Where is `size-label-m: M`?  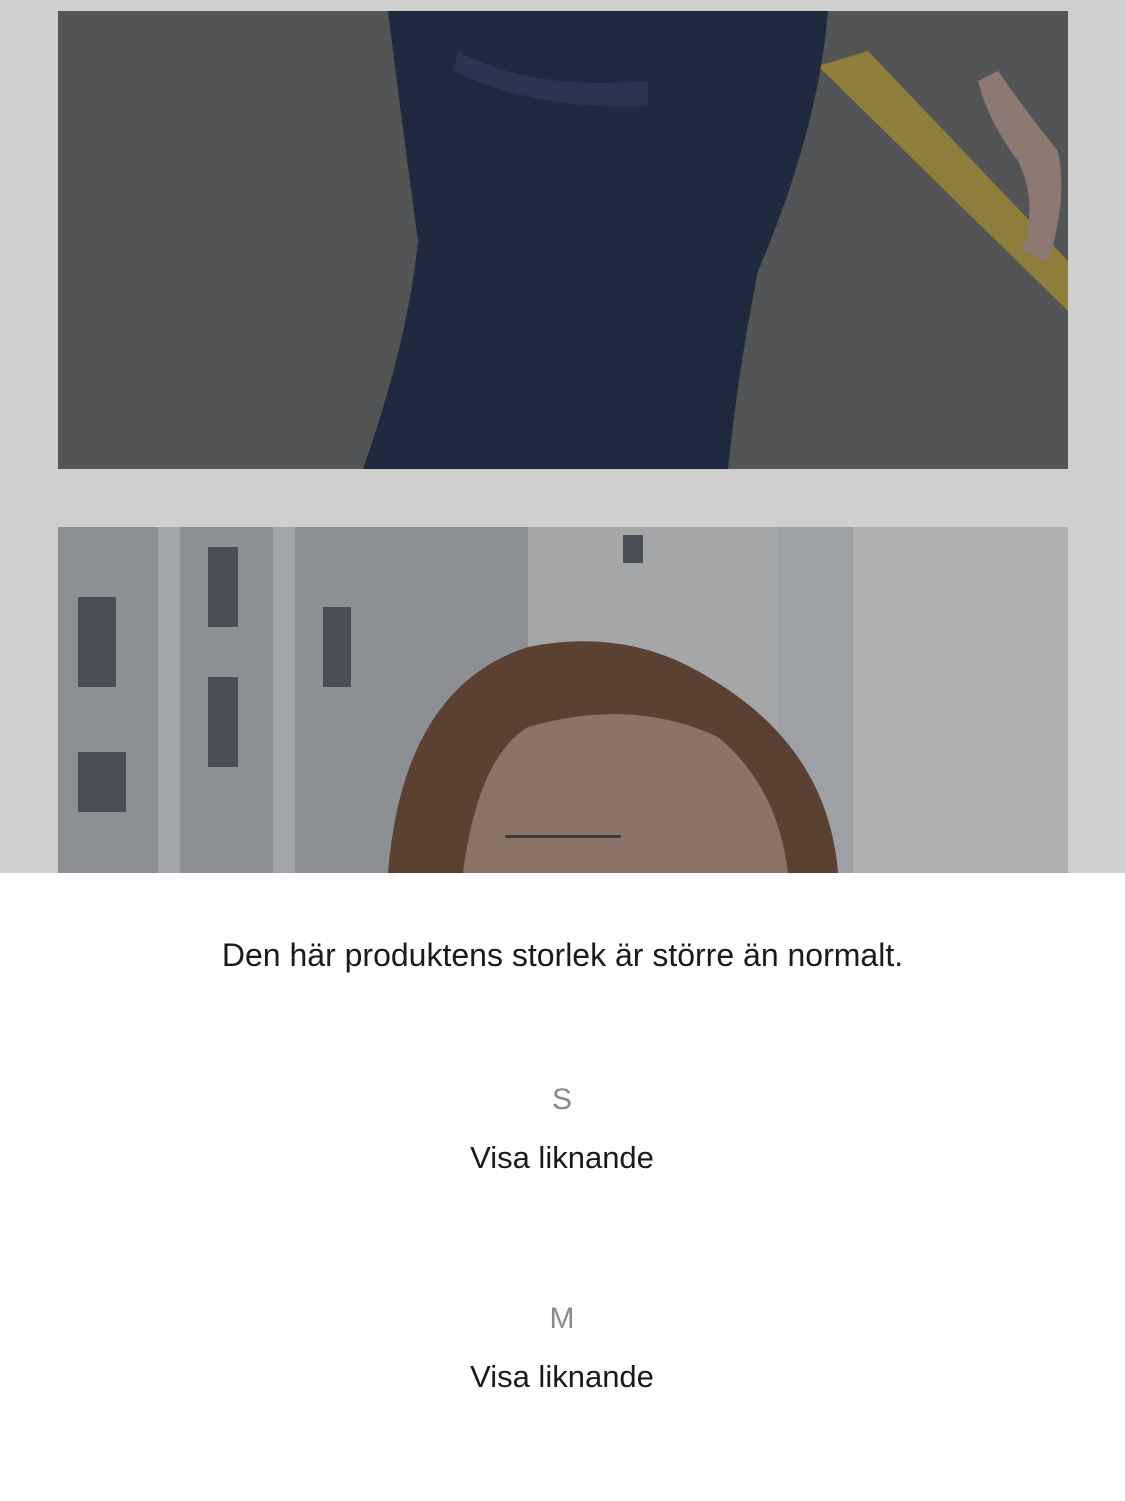 size-label-m: M is located at coordinates (562, 1318).